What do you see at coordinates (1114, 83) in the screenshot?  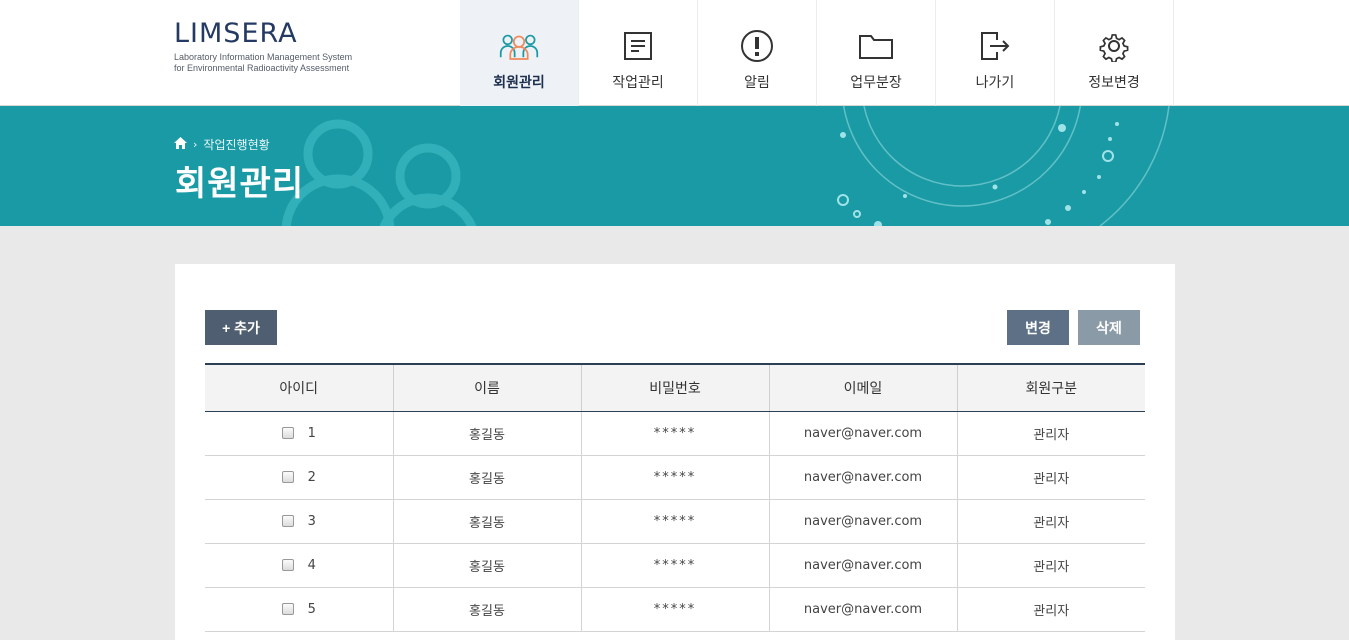 I see `nav-label: 정보변경` at bounding box center [1114, 83].